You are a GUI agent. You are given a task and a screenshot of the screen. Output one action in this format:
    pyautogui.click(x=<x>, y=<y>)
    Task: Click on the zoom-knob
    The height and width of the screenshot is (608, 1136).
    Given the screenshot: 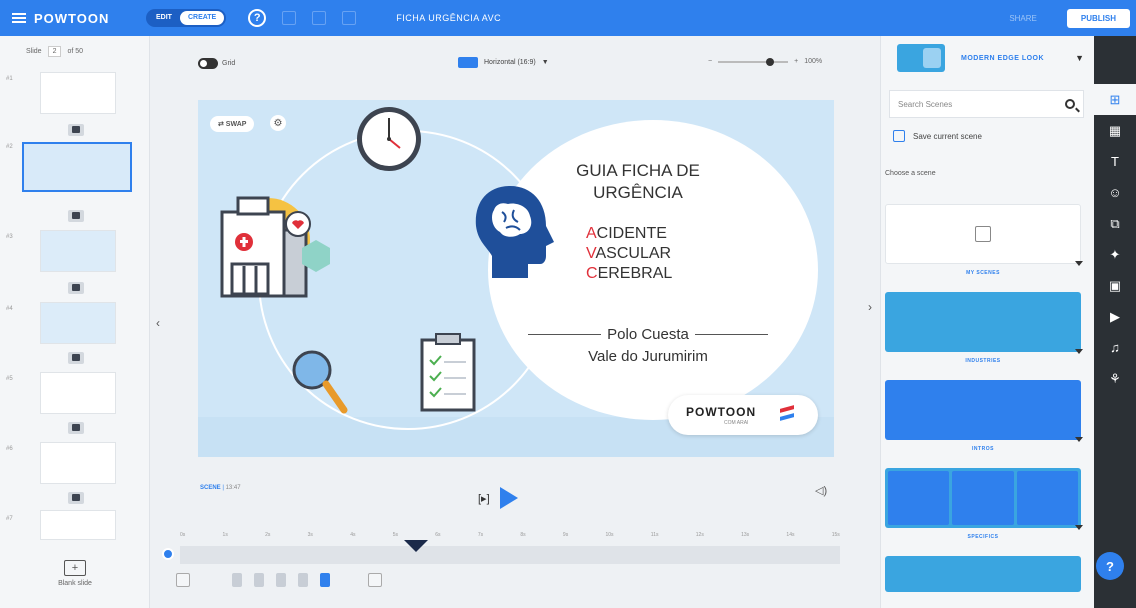 What is the action you would take?
    pyautogui.click(x=770, y=61)
    